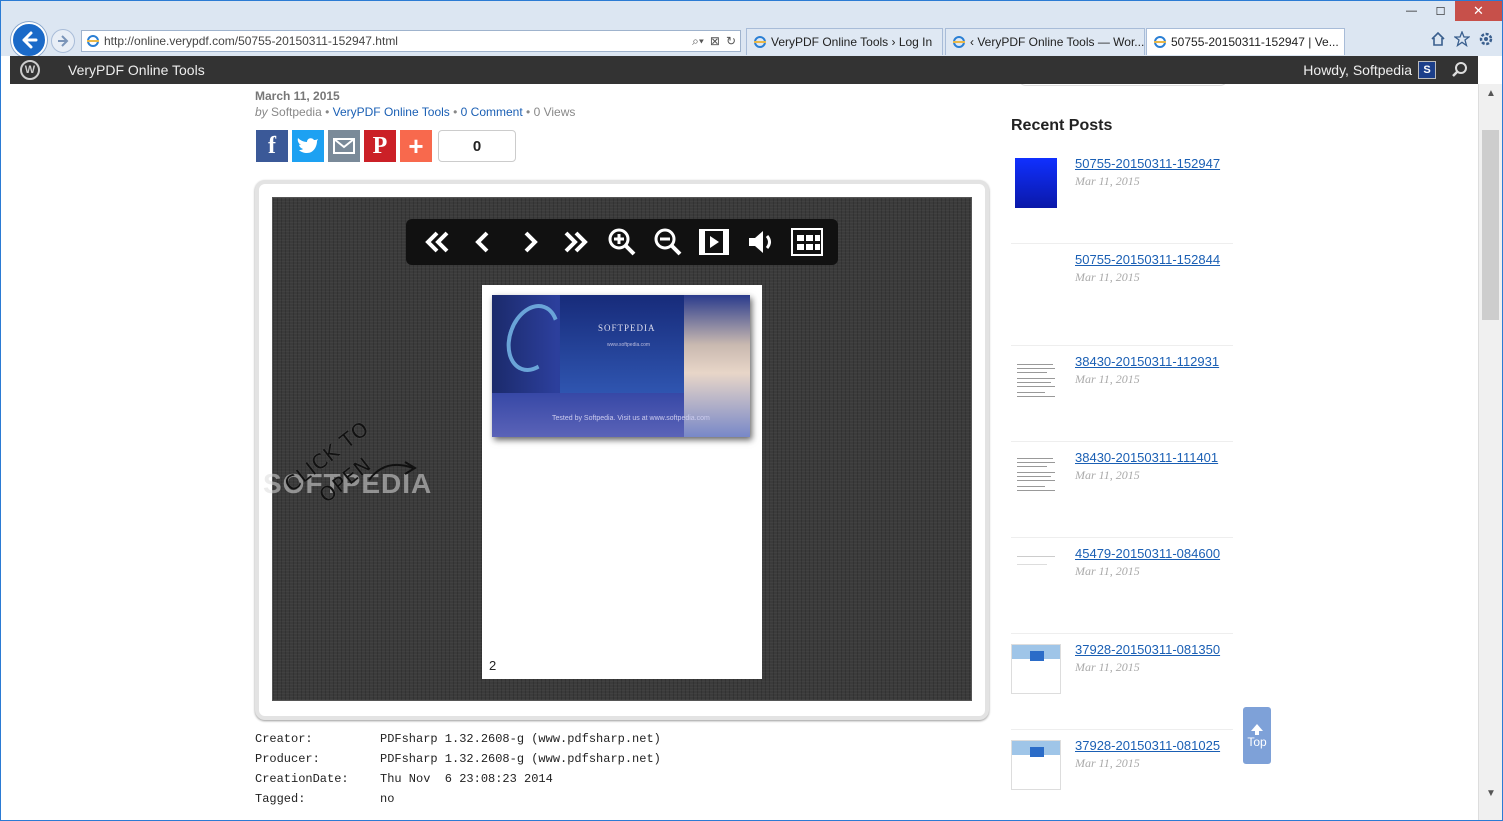  I want to click on sidebar-search-box, so click(1123, 85).